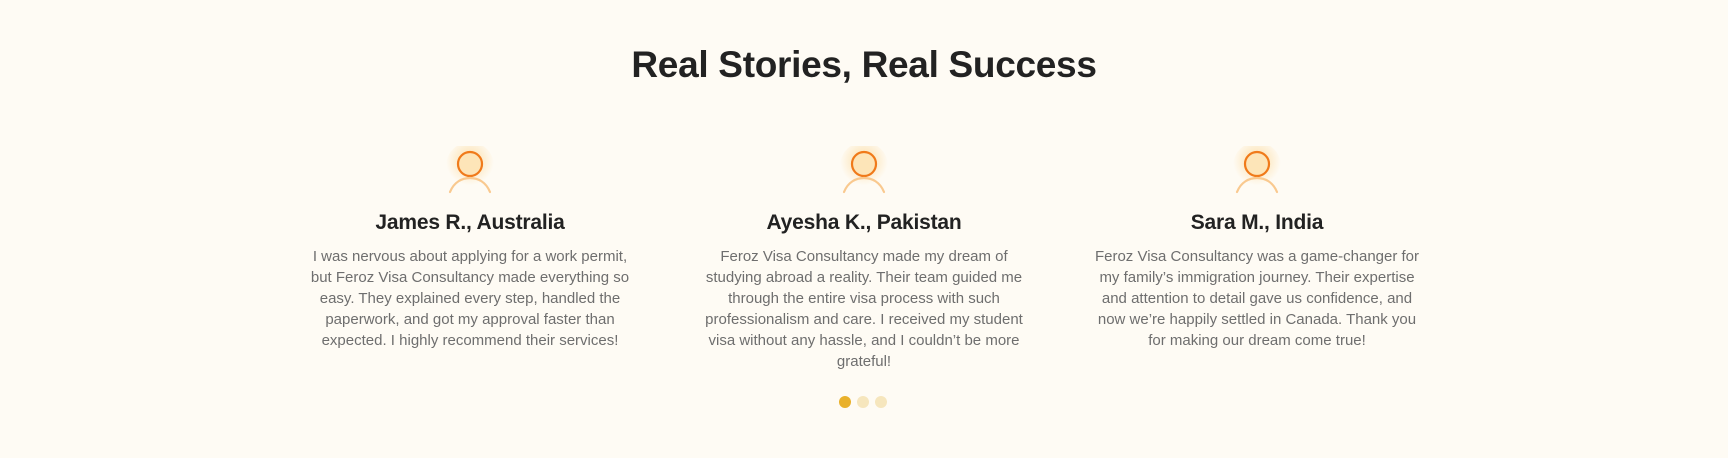 The height and width of the screenshot is (458, 1728). Describe the element at coordinates (864, 64) in the screenshot. I see `section-title: Real Stories, Real Success` at that location.